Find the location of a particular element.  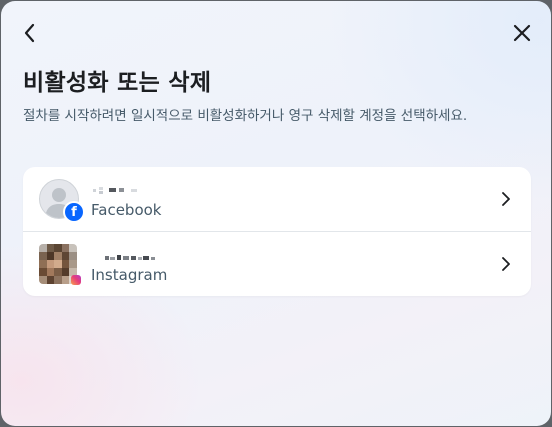

chevron-left-icon is located at coordinates (29, 33).